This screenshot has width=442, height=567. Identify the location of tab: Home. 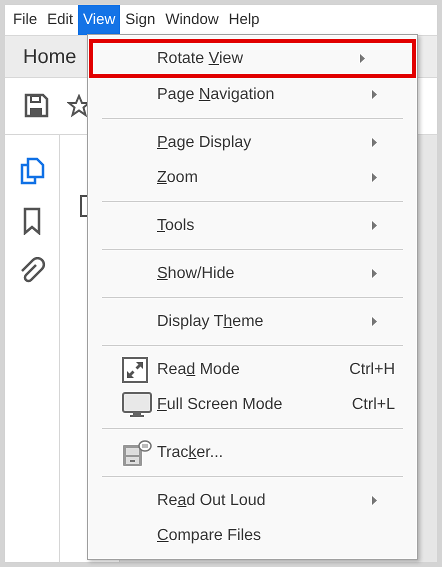
(49, 57).